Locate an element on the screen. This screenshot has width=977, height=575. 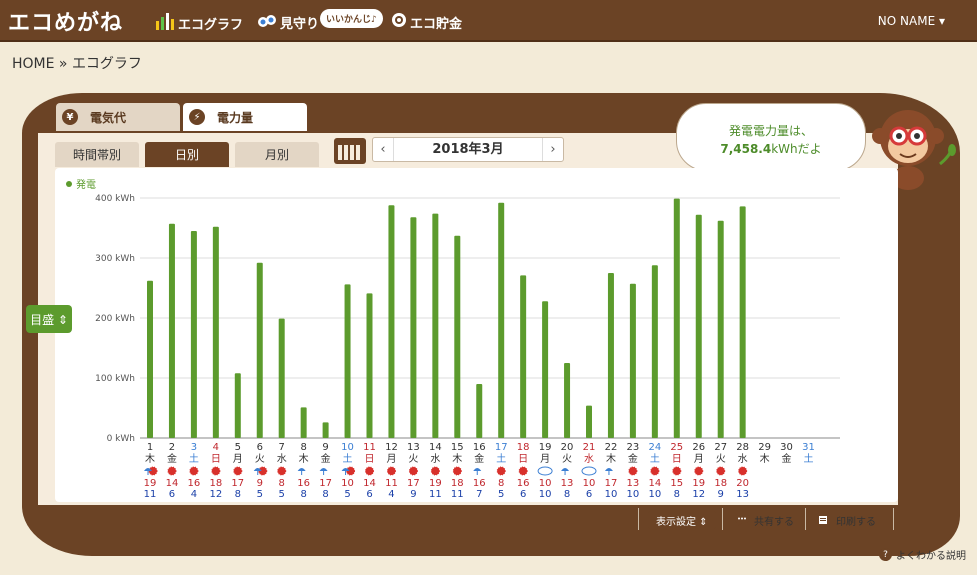
temp-high-label: 15 is located at coordinates (676, 483).